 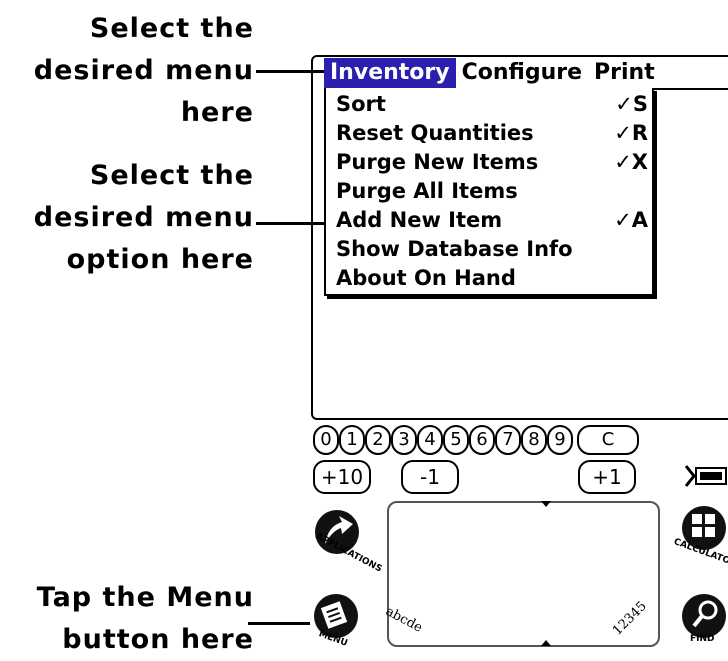 What do you see at coordinates (390, 73) in the screenshot?
I see `menu-inventory: Inventory` at bounding box center [390, 73].